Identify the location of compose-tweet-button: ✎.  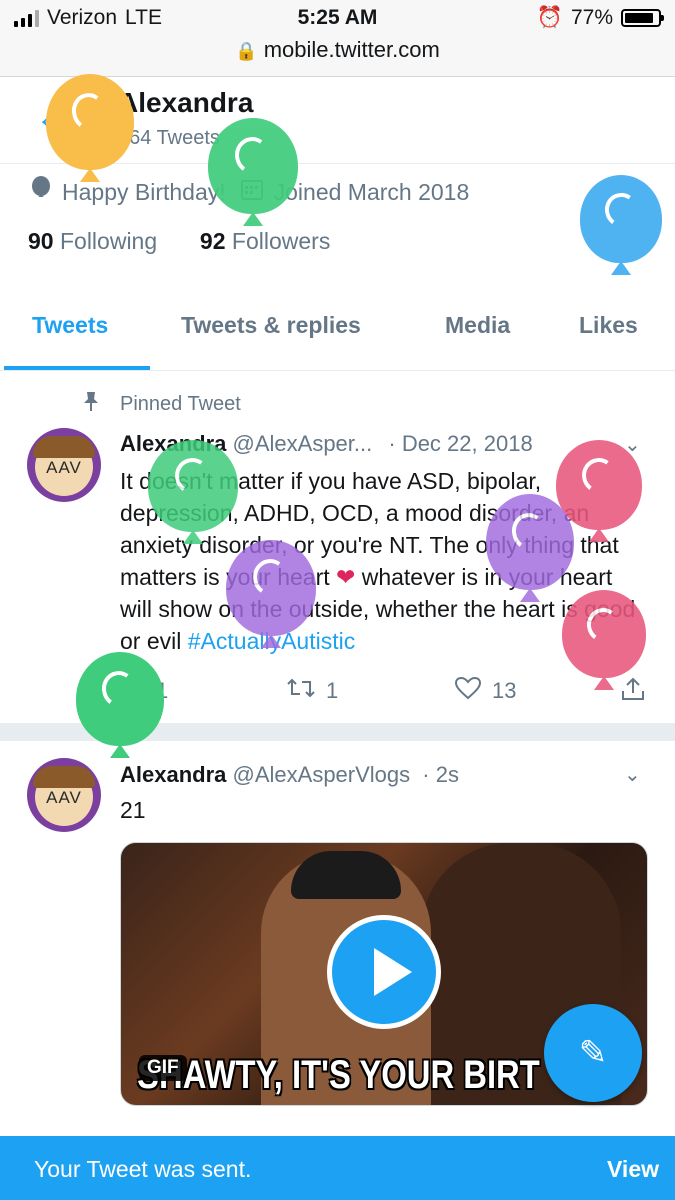
(593, 1053).